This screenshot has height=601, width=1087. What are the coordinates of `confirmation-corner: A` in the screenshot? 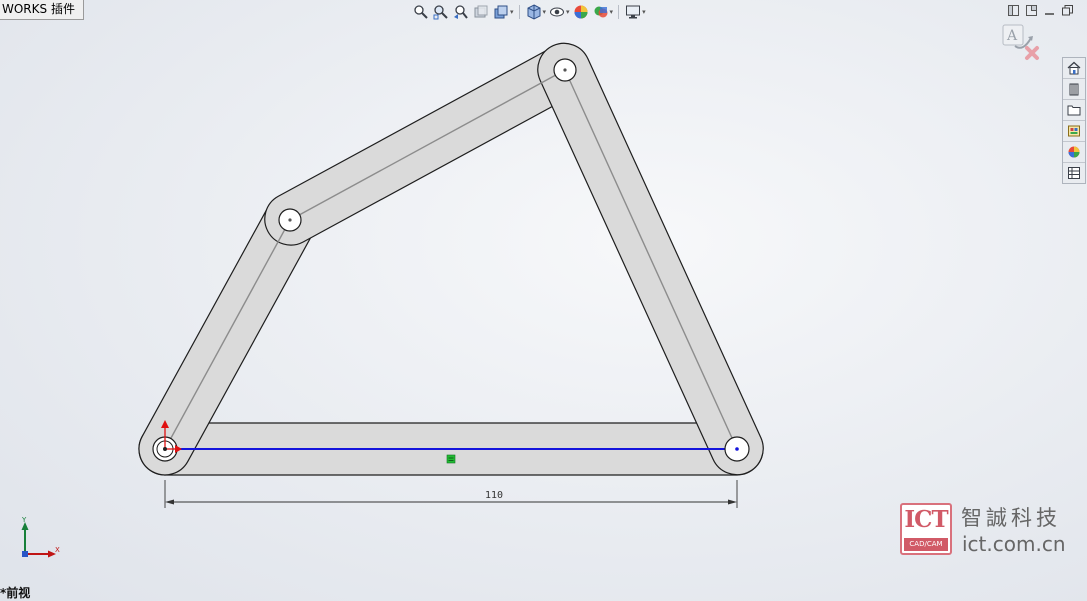 It's located at (1020, 42).